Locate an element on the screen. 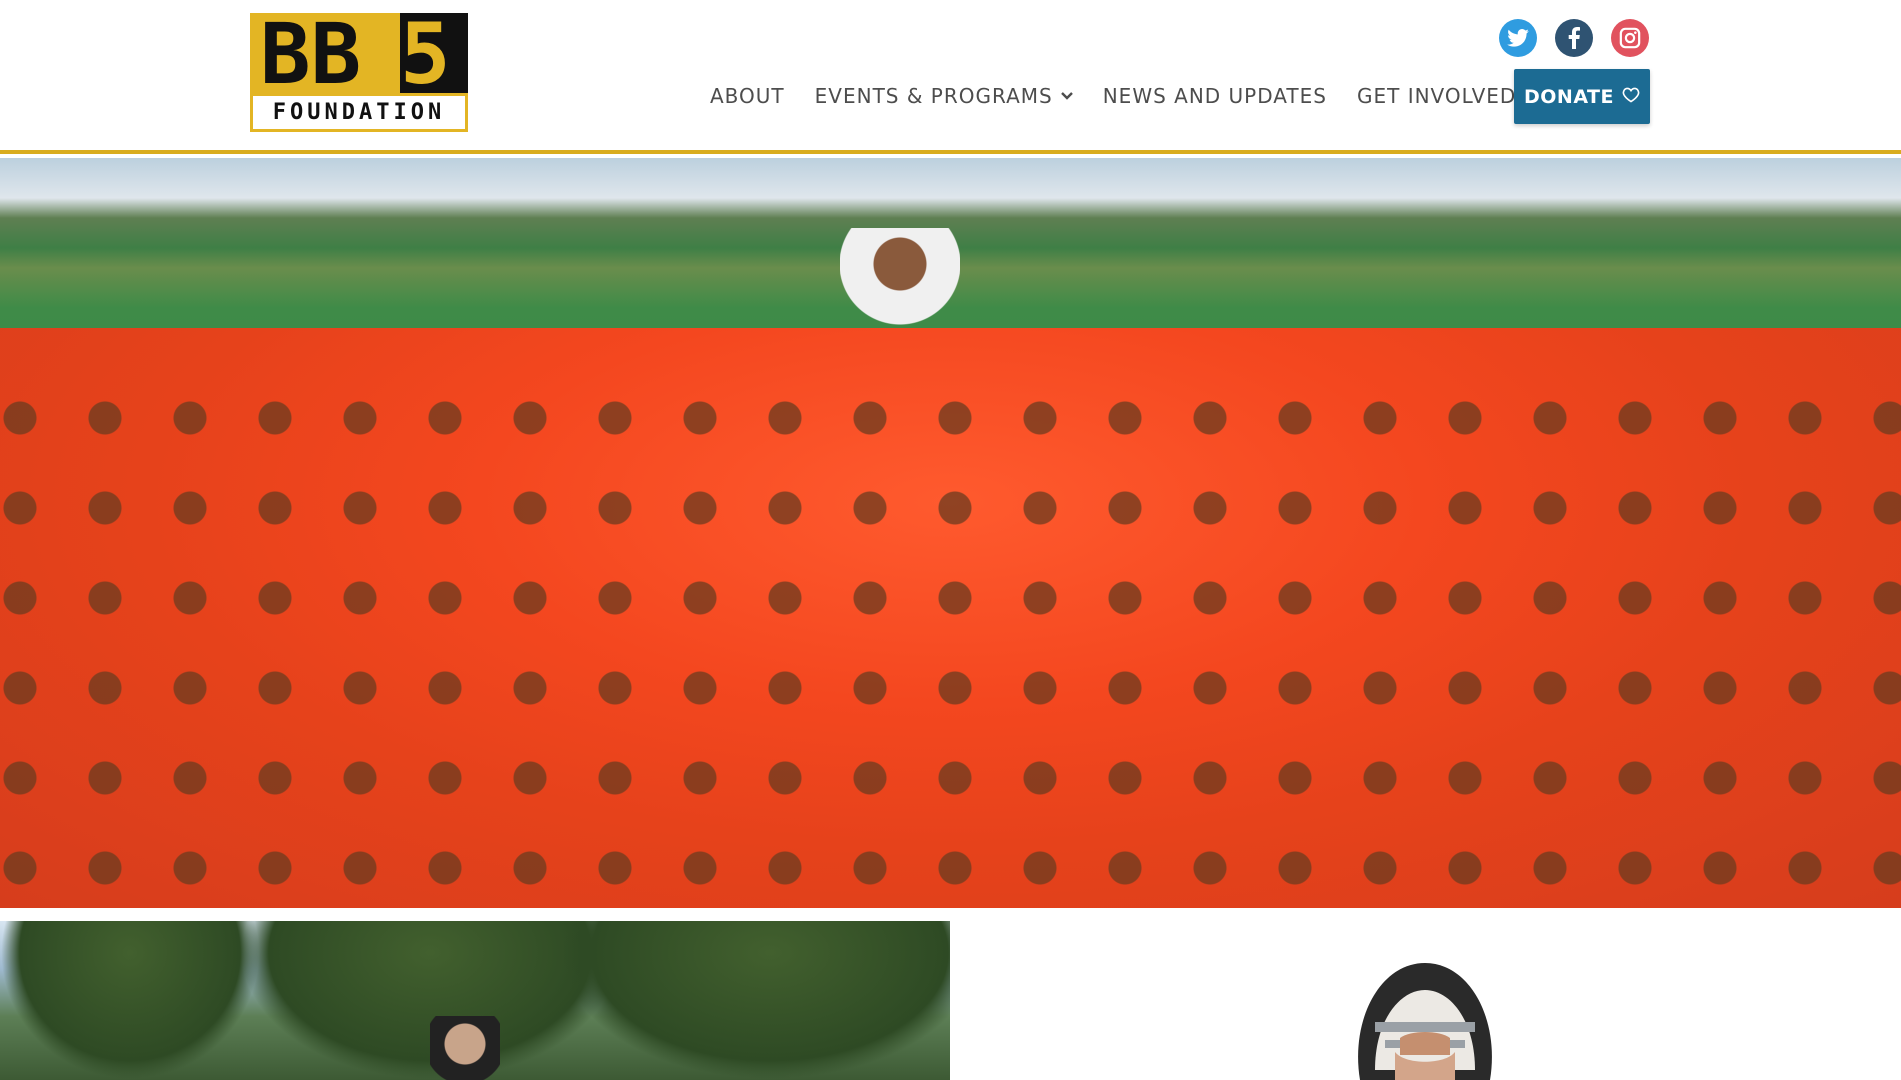  heart-icon is located at coordinates (1631, 97).